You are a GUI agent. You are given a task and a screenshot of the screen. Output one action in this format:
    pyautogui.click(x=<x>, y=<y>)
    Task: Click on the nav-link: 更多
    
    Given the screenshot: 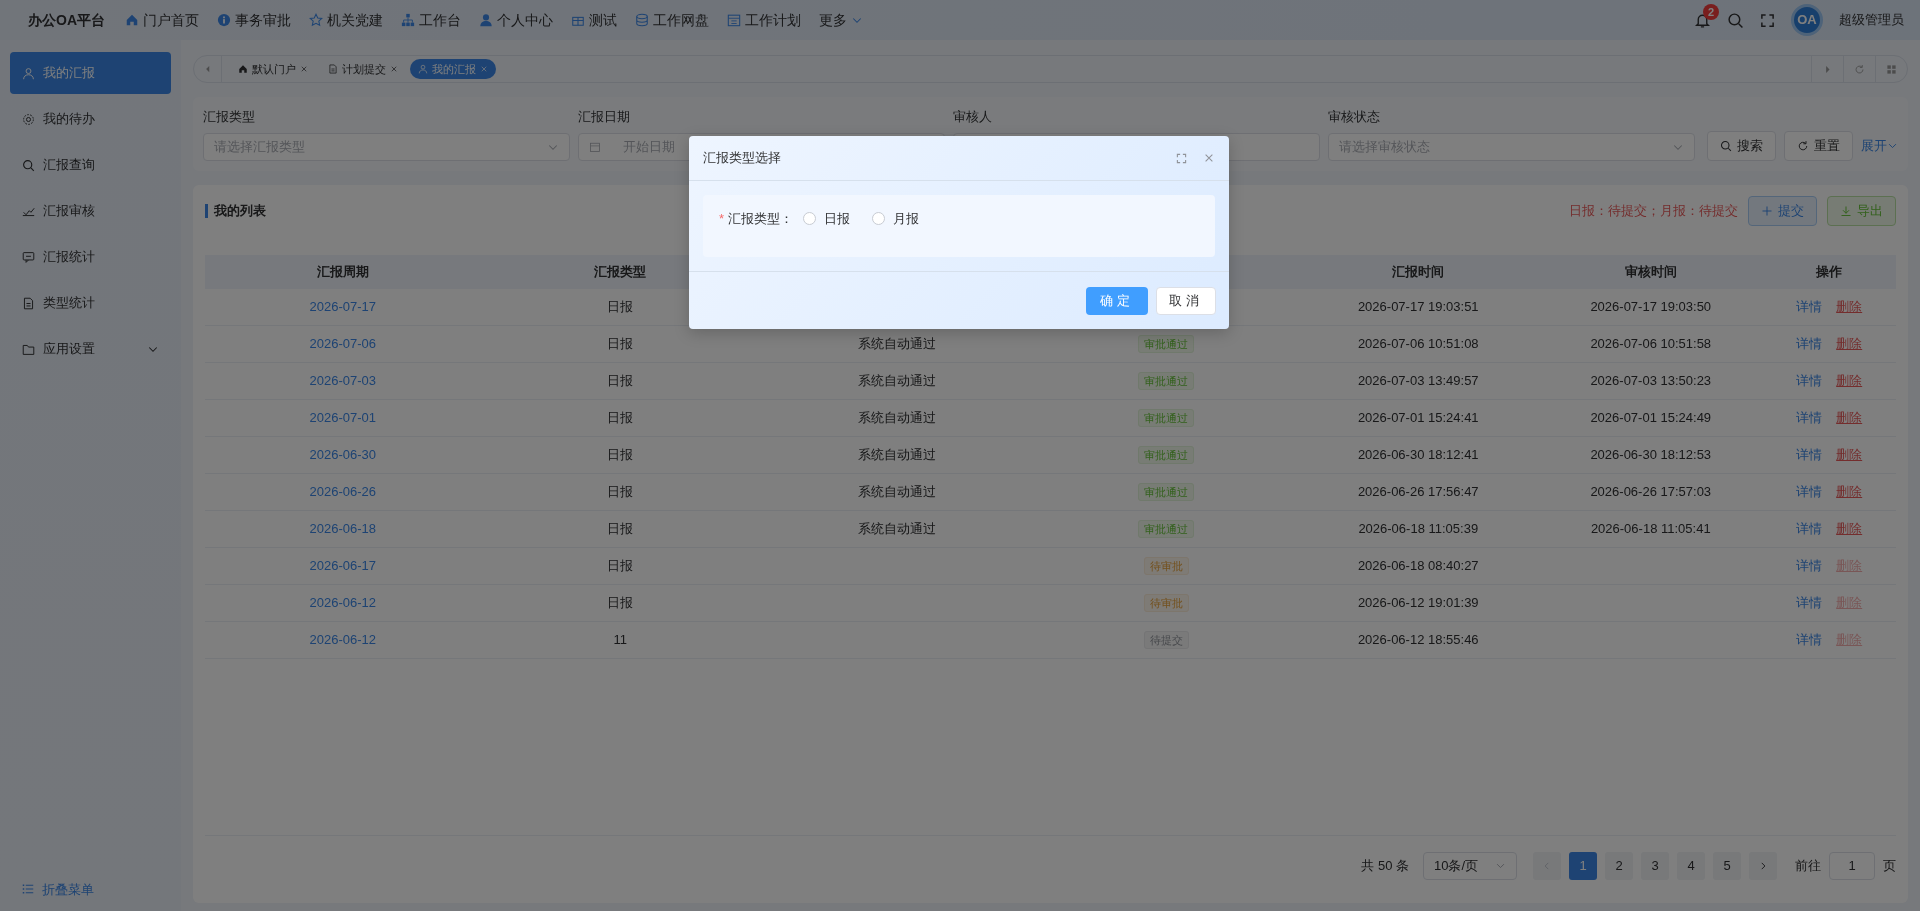 What is the action you would take?
    pyautogui.click(x=841, y=20)
    